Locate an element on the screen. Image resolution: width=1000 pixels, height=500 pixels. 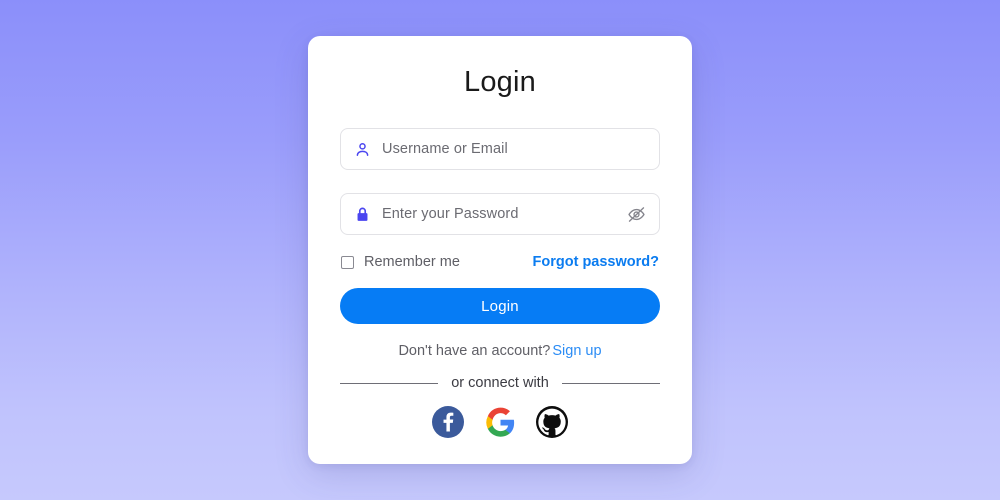
username-field: Username or Email is located at coordinates (500, 149).